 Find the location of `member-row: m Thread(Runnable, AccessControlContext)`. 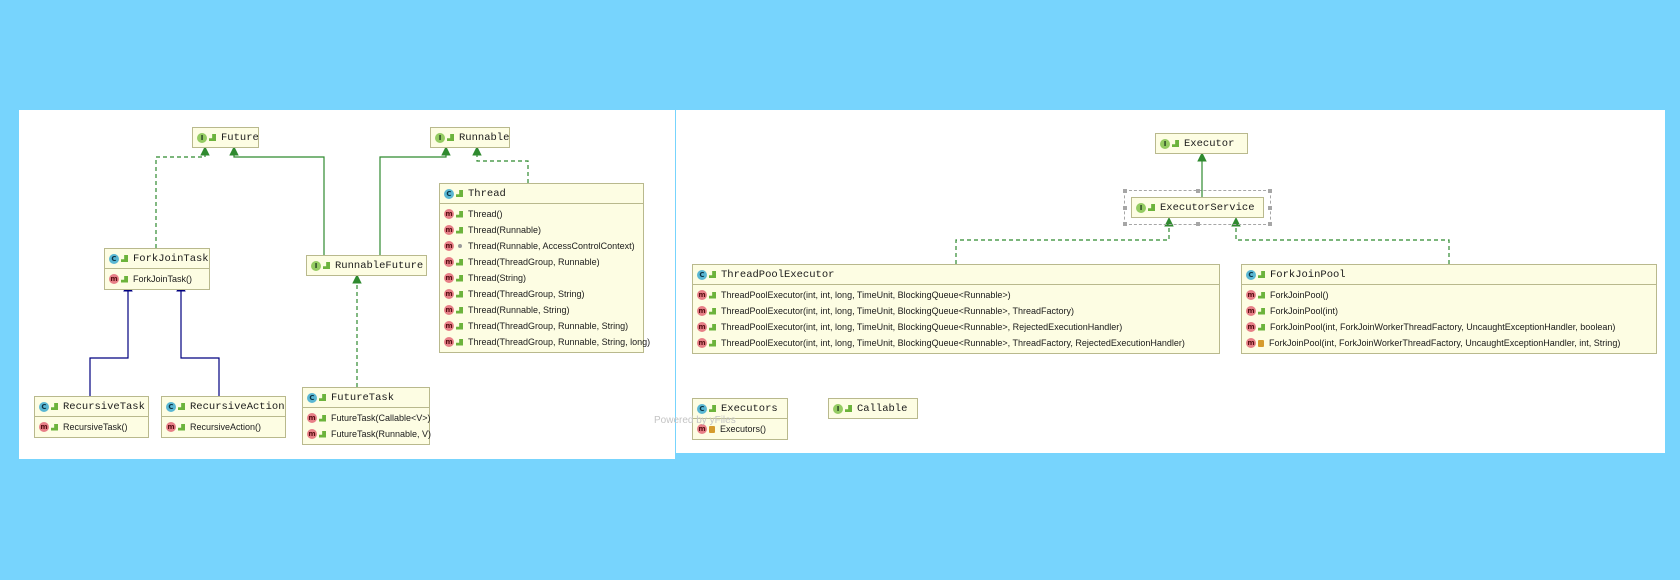

member-row: m Thread(Runnable, AccessControlContext) is located at coordinates (541, 246).